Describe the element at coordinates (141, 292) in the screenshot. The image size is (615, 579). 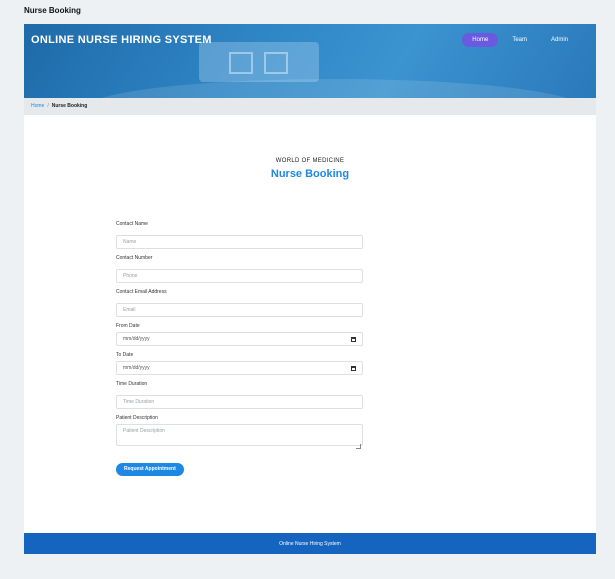
I see `email-label: Contact Email Address` at that location.